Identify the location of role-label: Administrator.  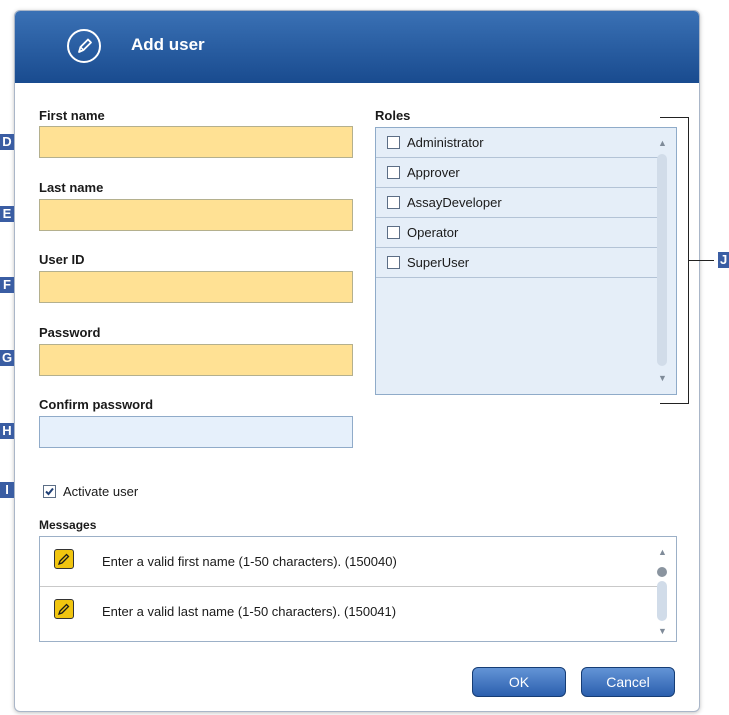
(445, 142).